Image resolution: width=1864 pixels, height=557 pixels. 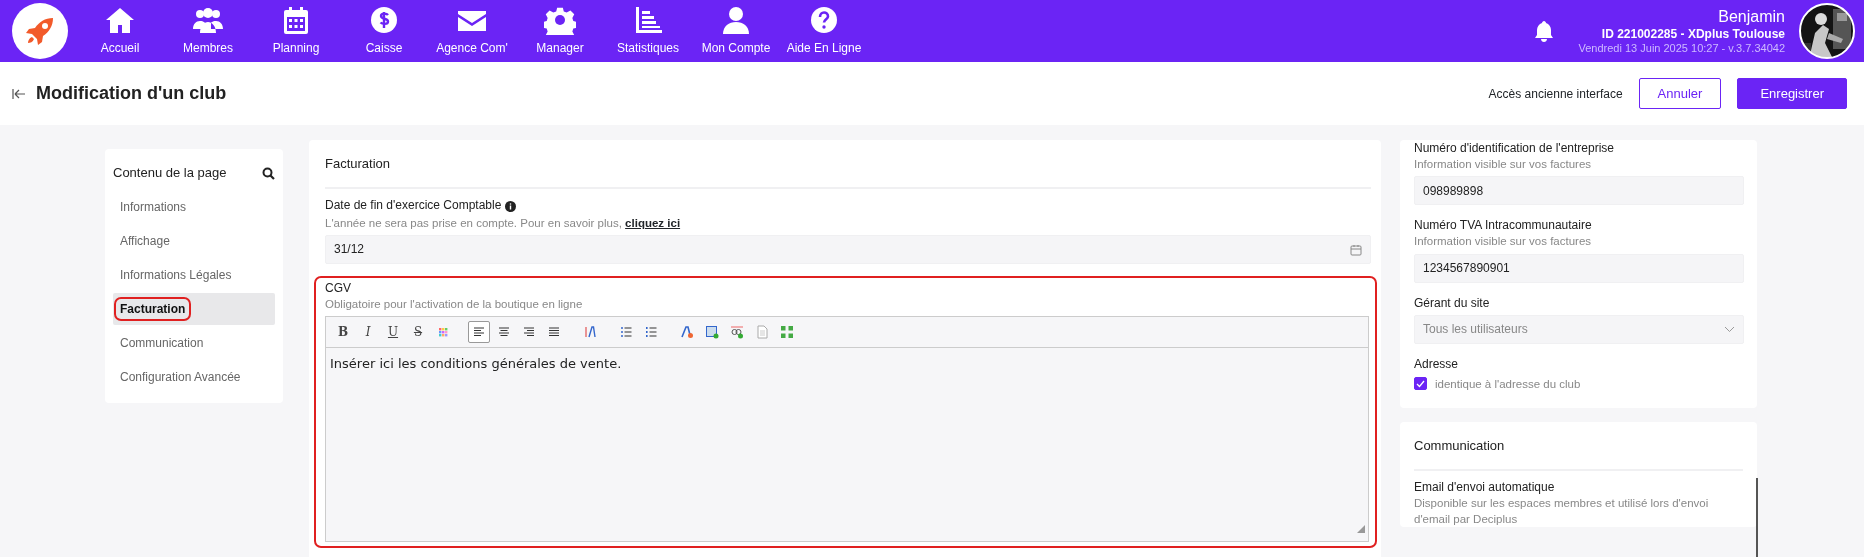 I want to click on gear-icon, so click(x=560, y=20).